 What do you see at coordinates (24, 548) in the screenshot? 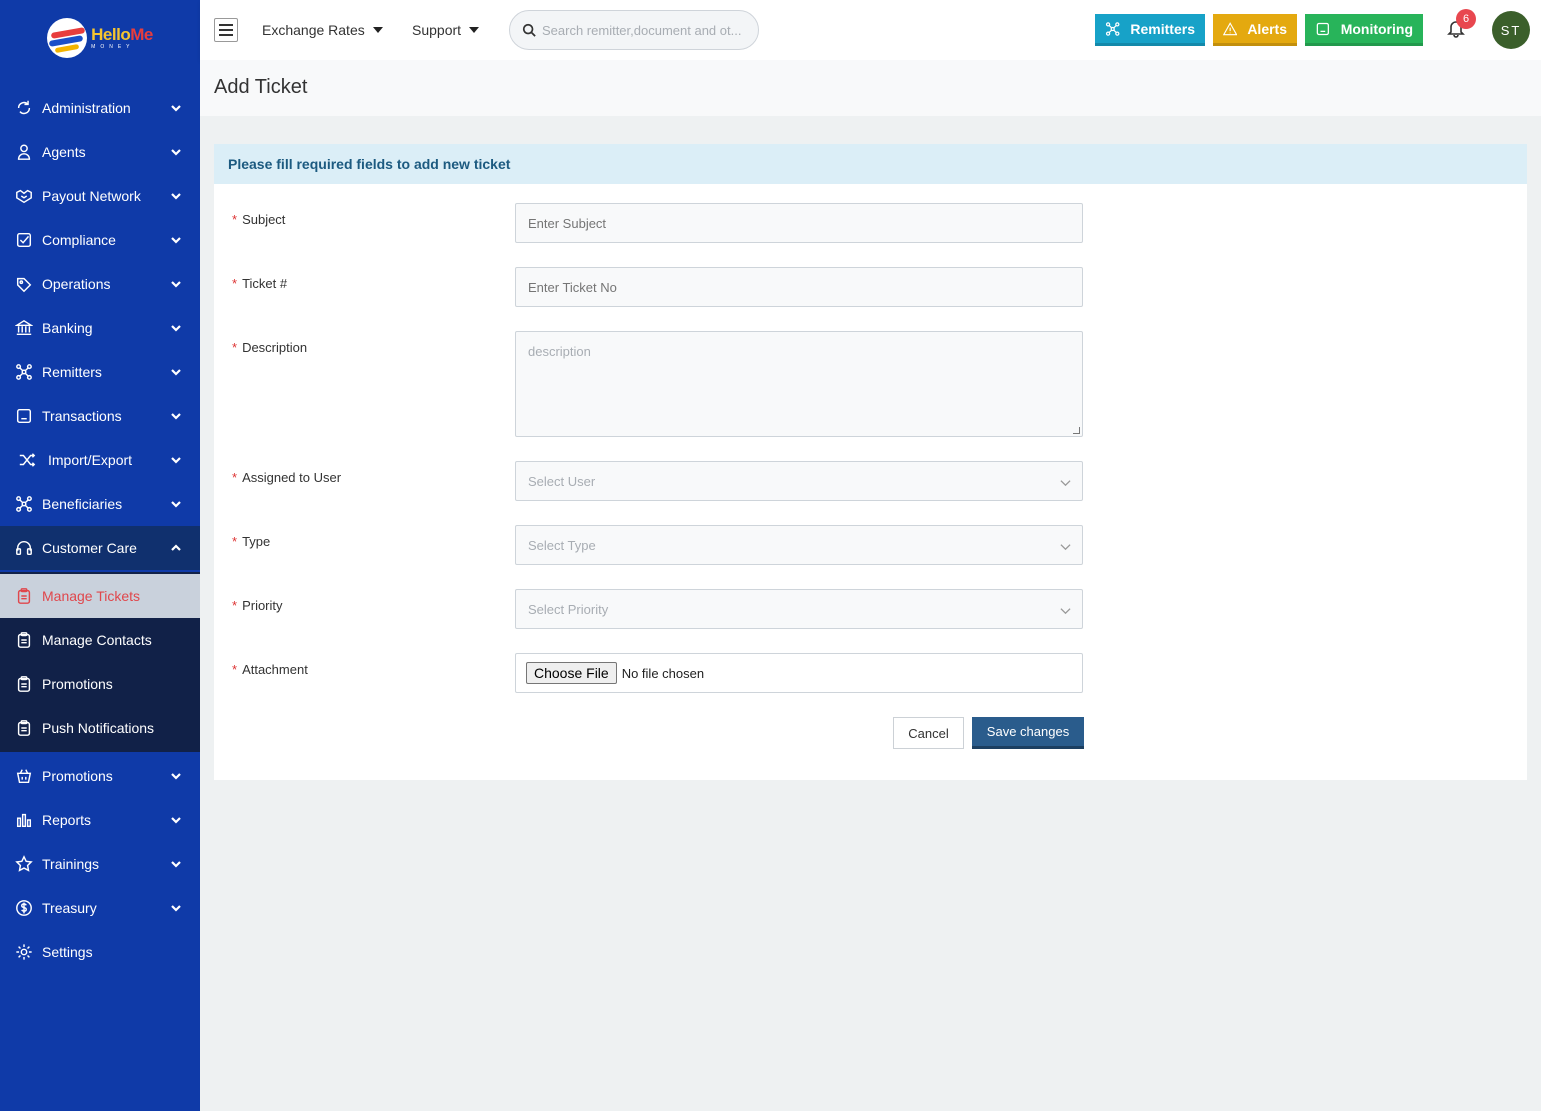
I see `headset-icon` at bounding box center [24, 548].